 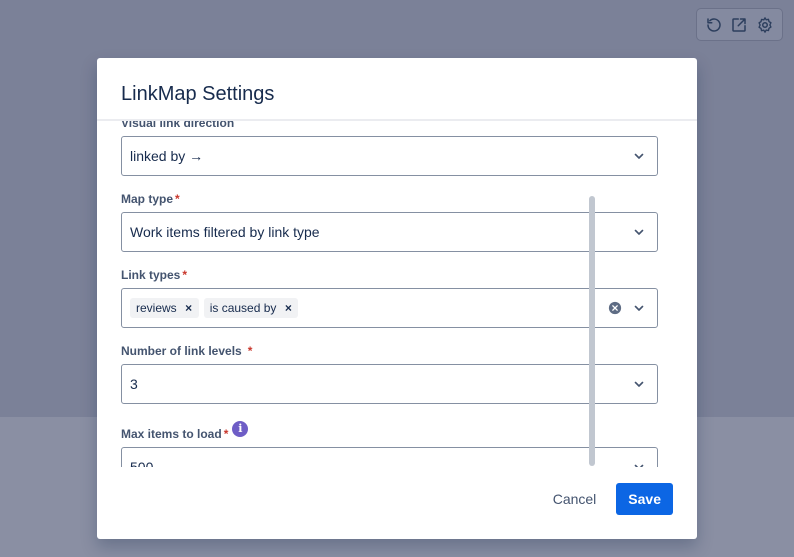 I want to click on settings-button, so click(x=765, y=25).